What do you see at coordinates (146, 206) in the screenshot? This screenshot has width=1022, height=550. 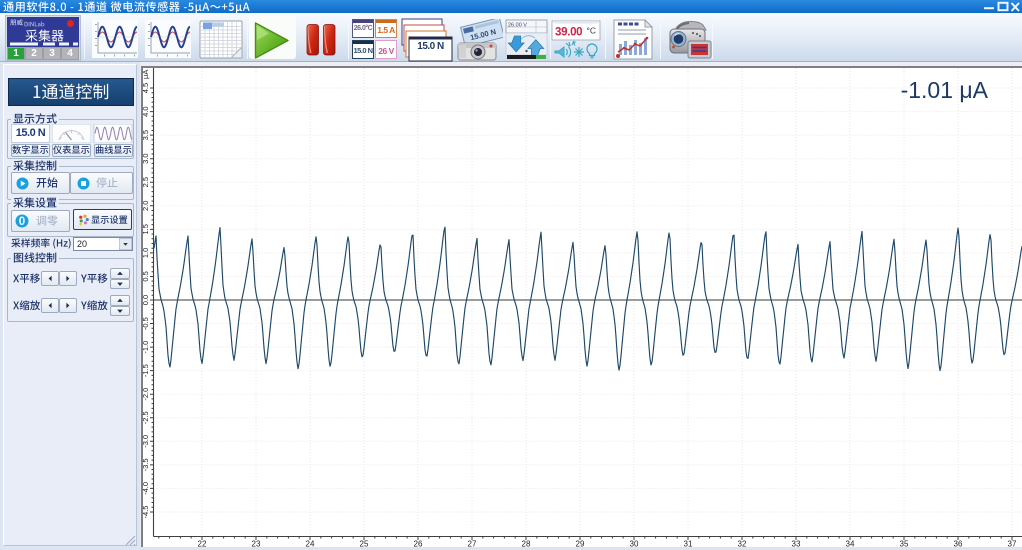 I see `svg-text: 2.0` at bounding box center [146, 206].